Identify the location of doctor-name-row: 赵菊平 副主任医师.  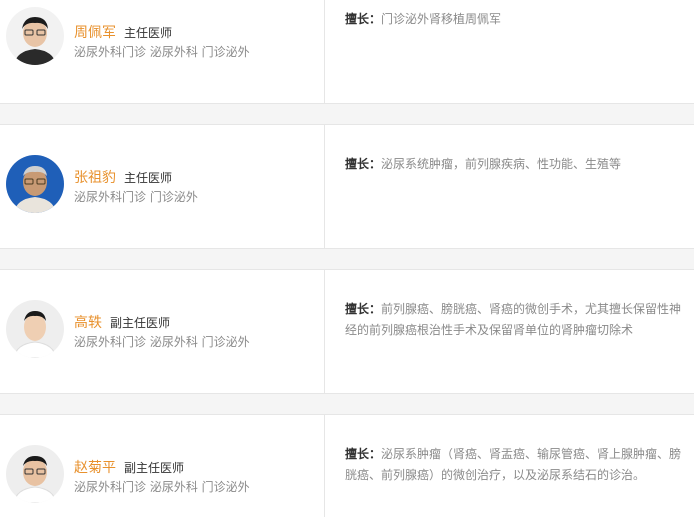
(129, 467).